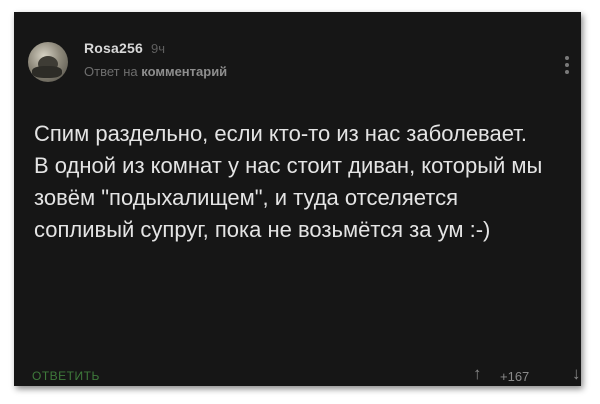 The width and height of the screenshot is (600, 404). I want to click on rating-score: +167, so click(515, 376).